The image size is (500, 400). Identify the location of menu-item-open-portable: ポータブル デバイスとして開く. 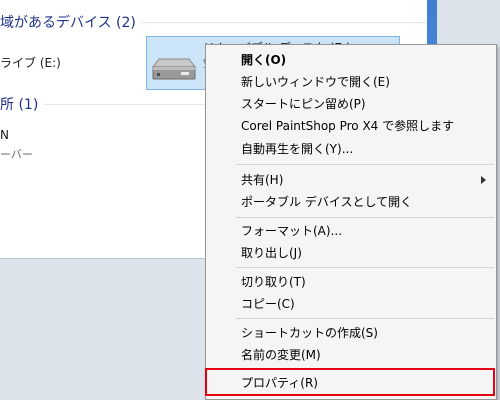
(351, 202).